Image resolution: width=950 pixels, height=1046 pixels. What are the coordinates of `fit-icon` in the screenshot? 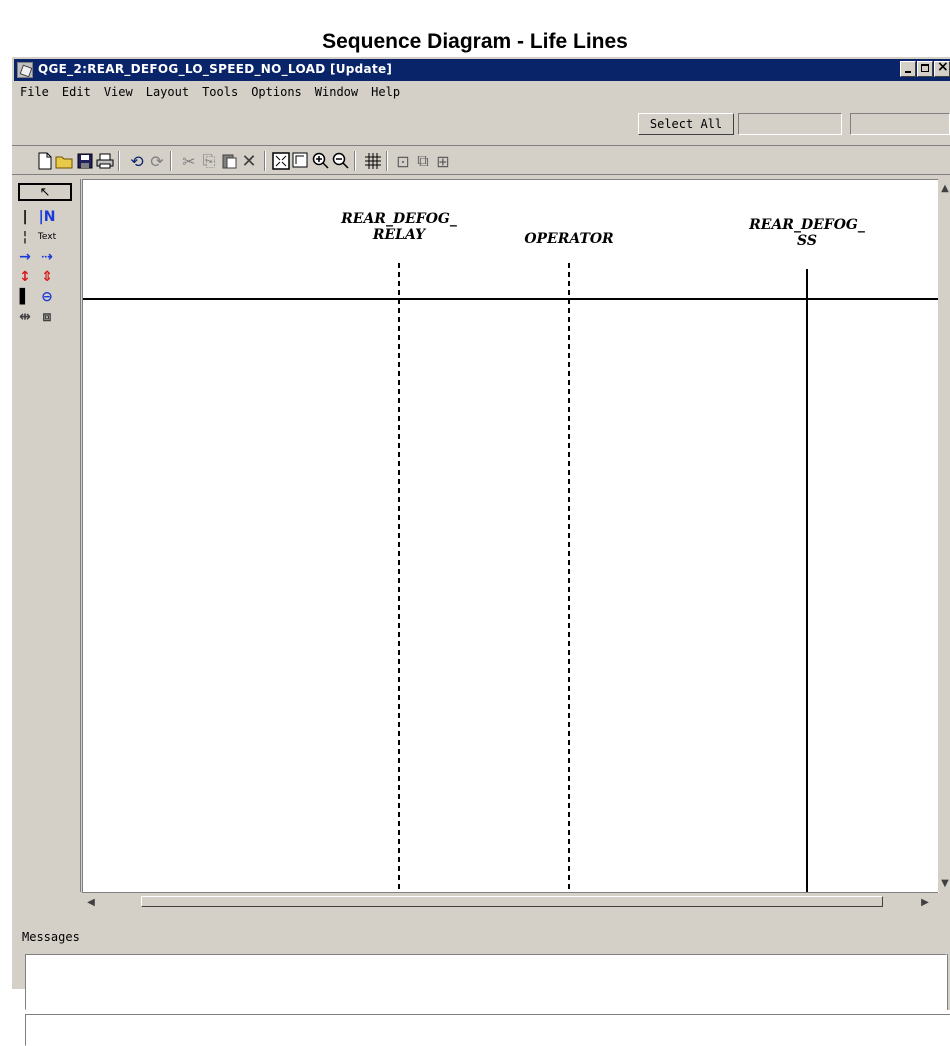 It's located at (281, 161).